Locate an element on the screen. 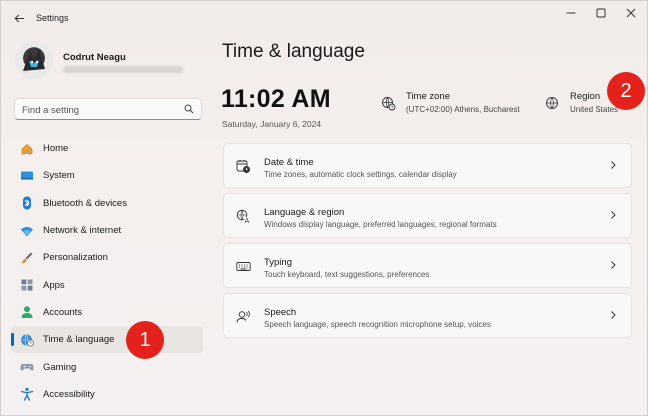 Image resolution: width=648 pixels, height=416 pixels. sidebar-item-label: Time & language is located at coordinates (79, 340).